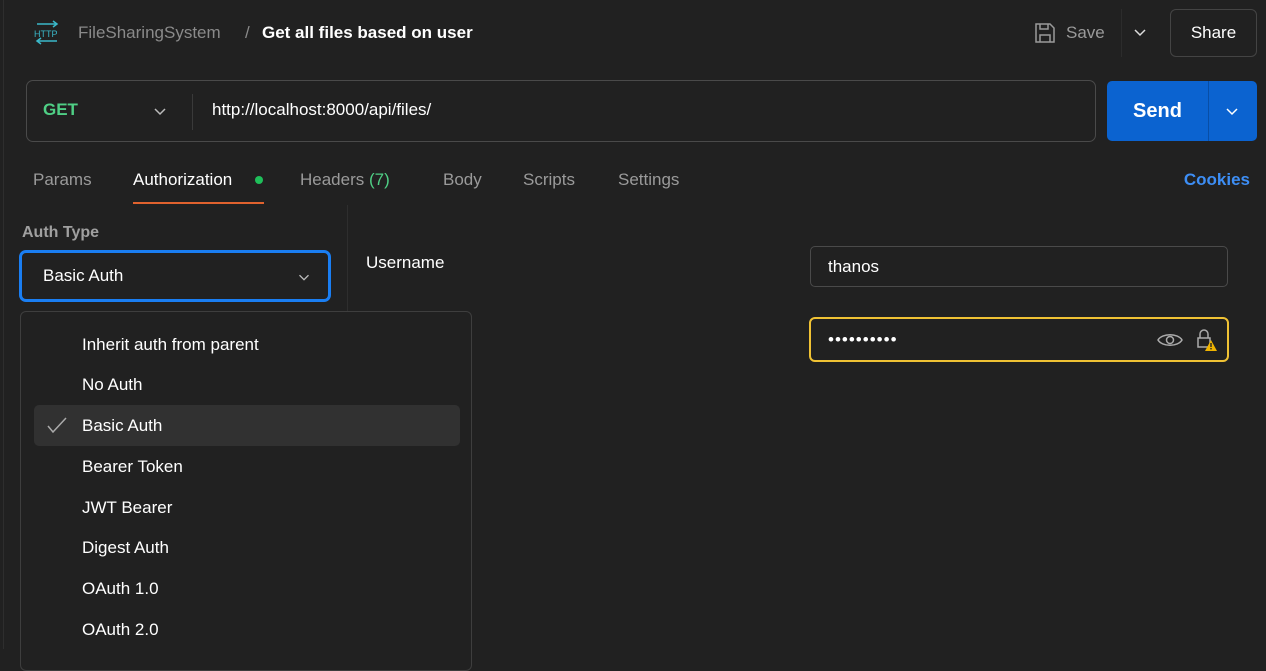 The width and height of the screenshot is (1266, 671). What do you see at coordinates (247, 547) in the screenshot?
I see `auth-option-digest-auth: Digest Auth` at bounding box center [247, 547].